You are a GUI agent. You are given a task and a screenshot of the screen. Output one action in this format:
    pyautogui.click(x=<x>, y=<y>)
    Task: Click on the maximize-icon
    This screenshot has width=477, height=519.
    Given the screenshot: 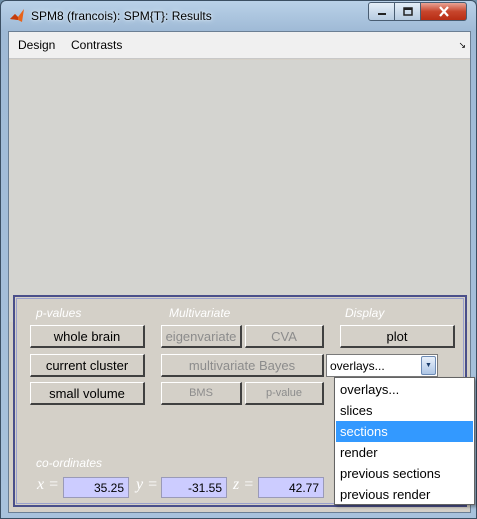 What is the action you would take?
    pyautogui.click(x=407, y=11)
    